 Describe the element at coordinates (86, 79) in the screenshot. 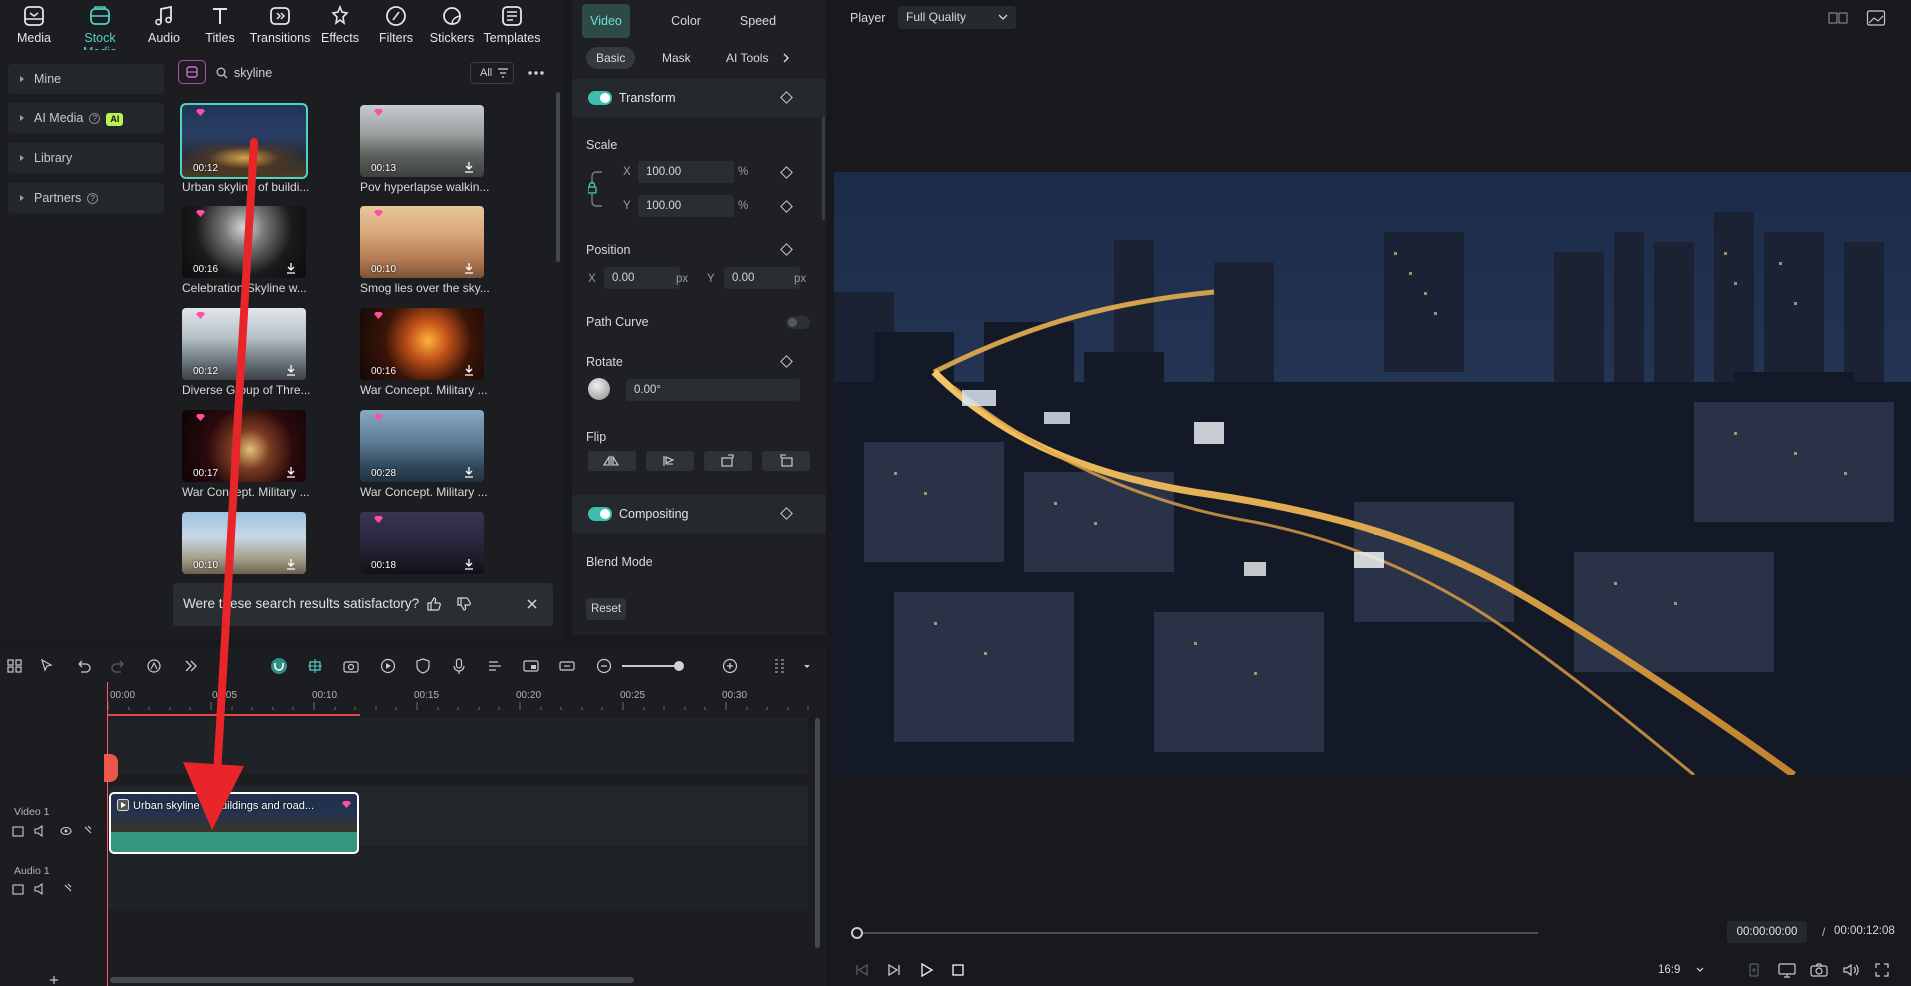

I see `nav-item-mine: Mine` at that location.